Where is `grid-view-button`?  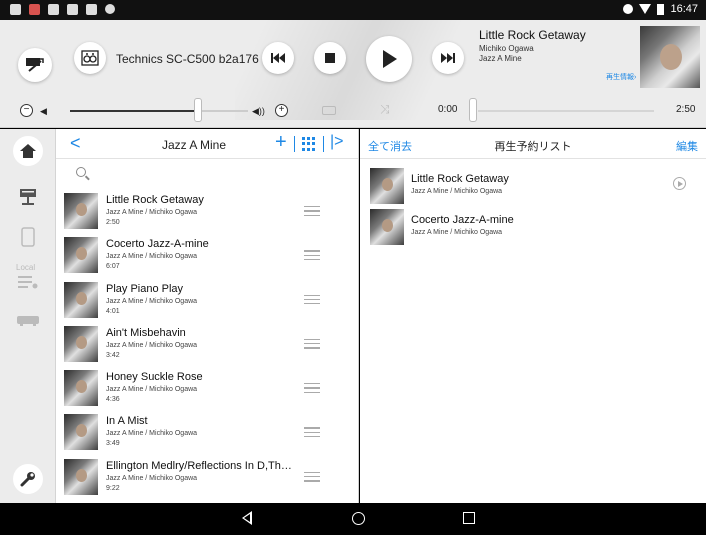 grid-view-button is located at coordinates (309, 144).